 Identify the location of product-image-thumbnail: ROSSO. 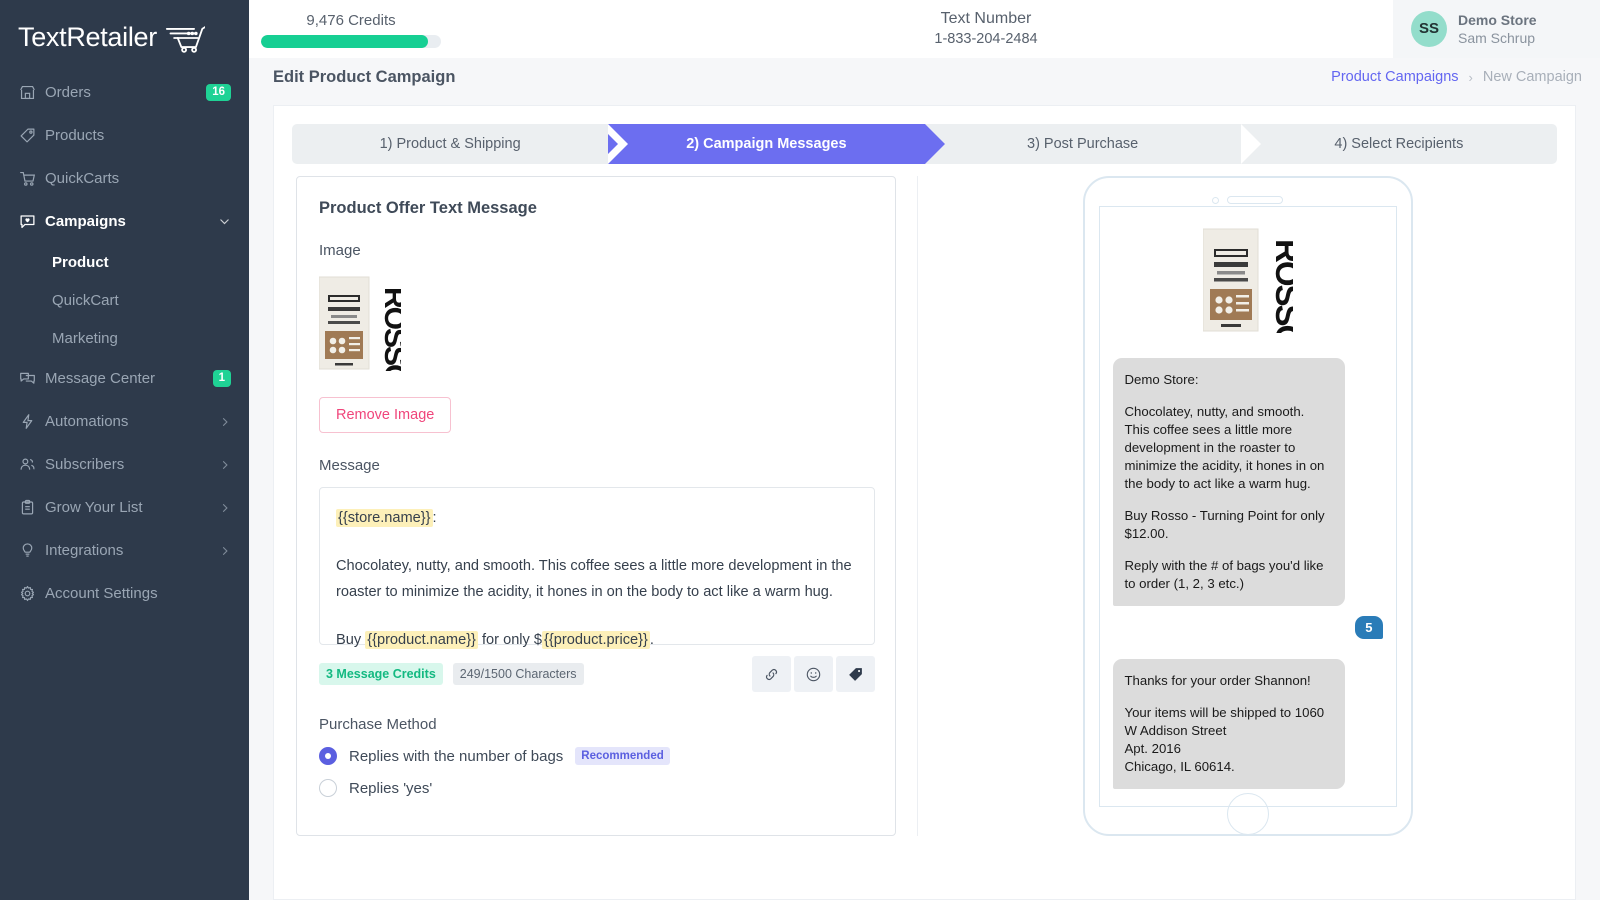
(364, 331).